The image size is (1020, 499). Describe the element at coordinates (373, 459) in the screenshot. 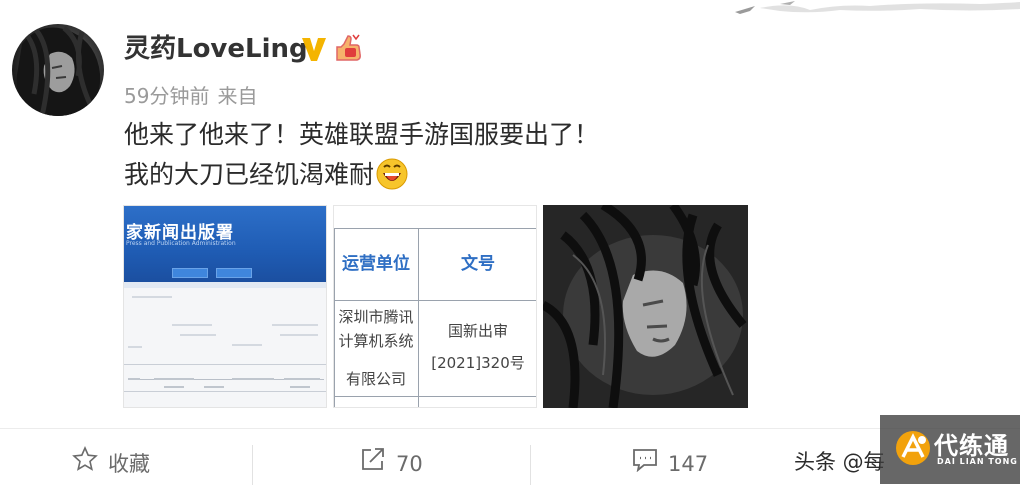

I see `share-icon` at that location.